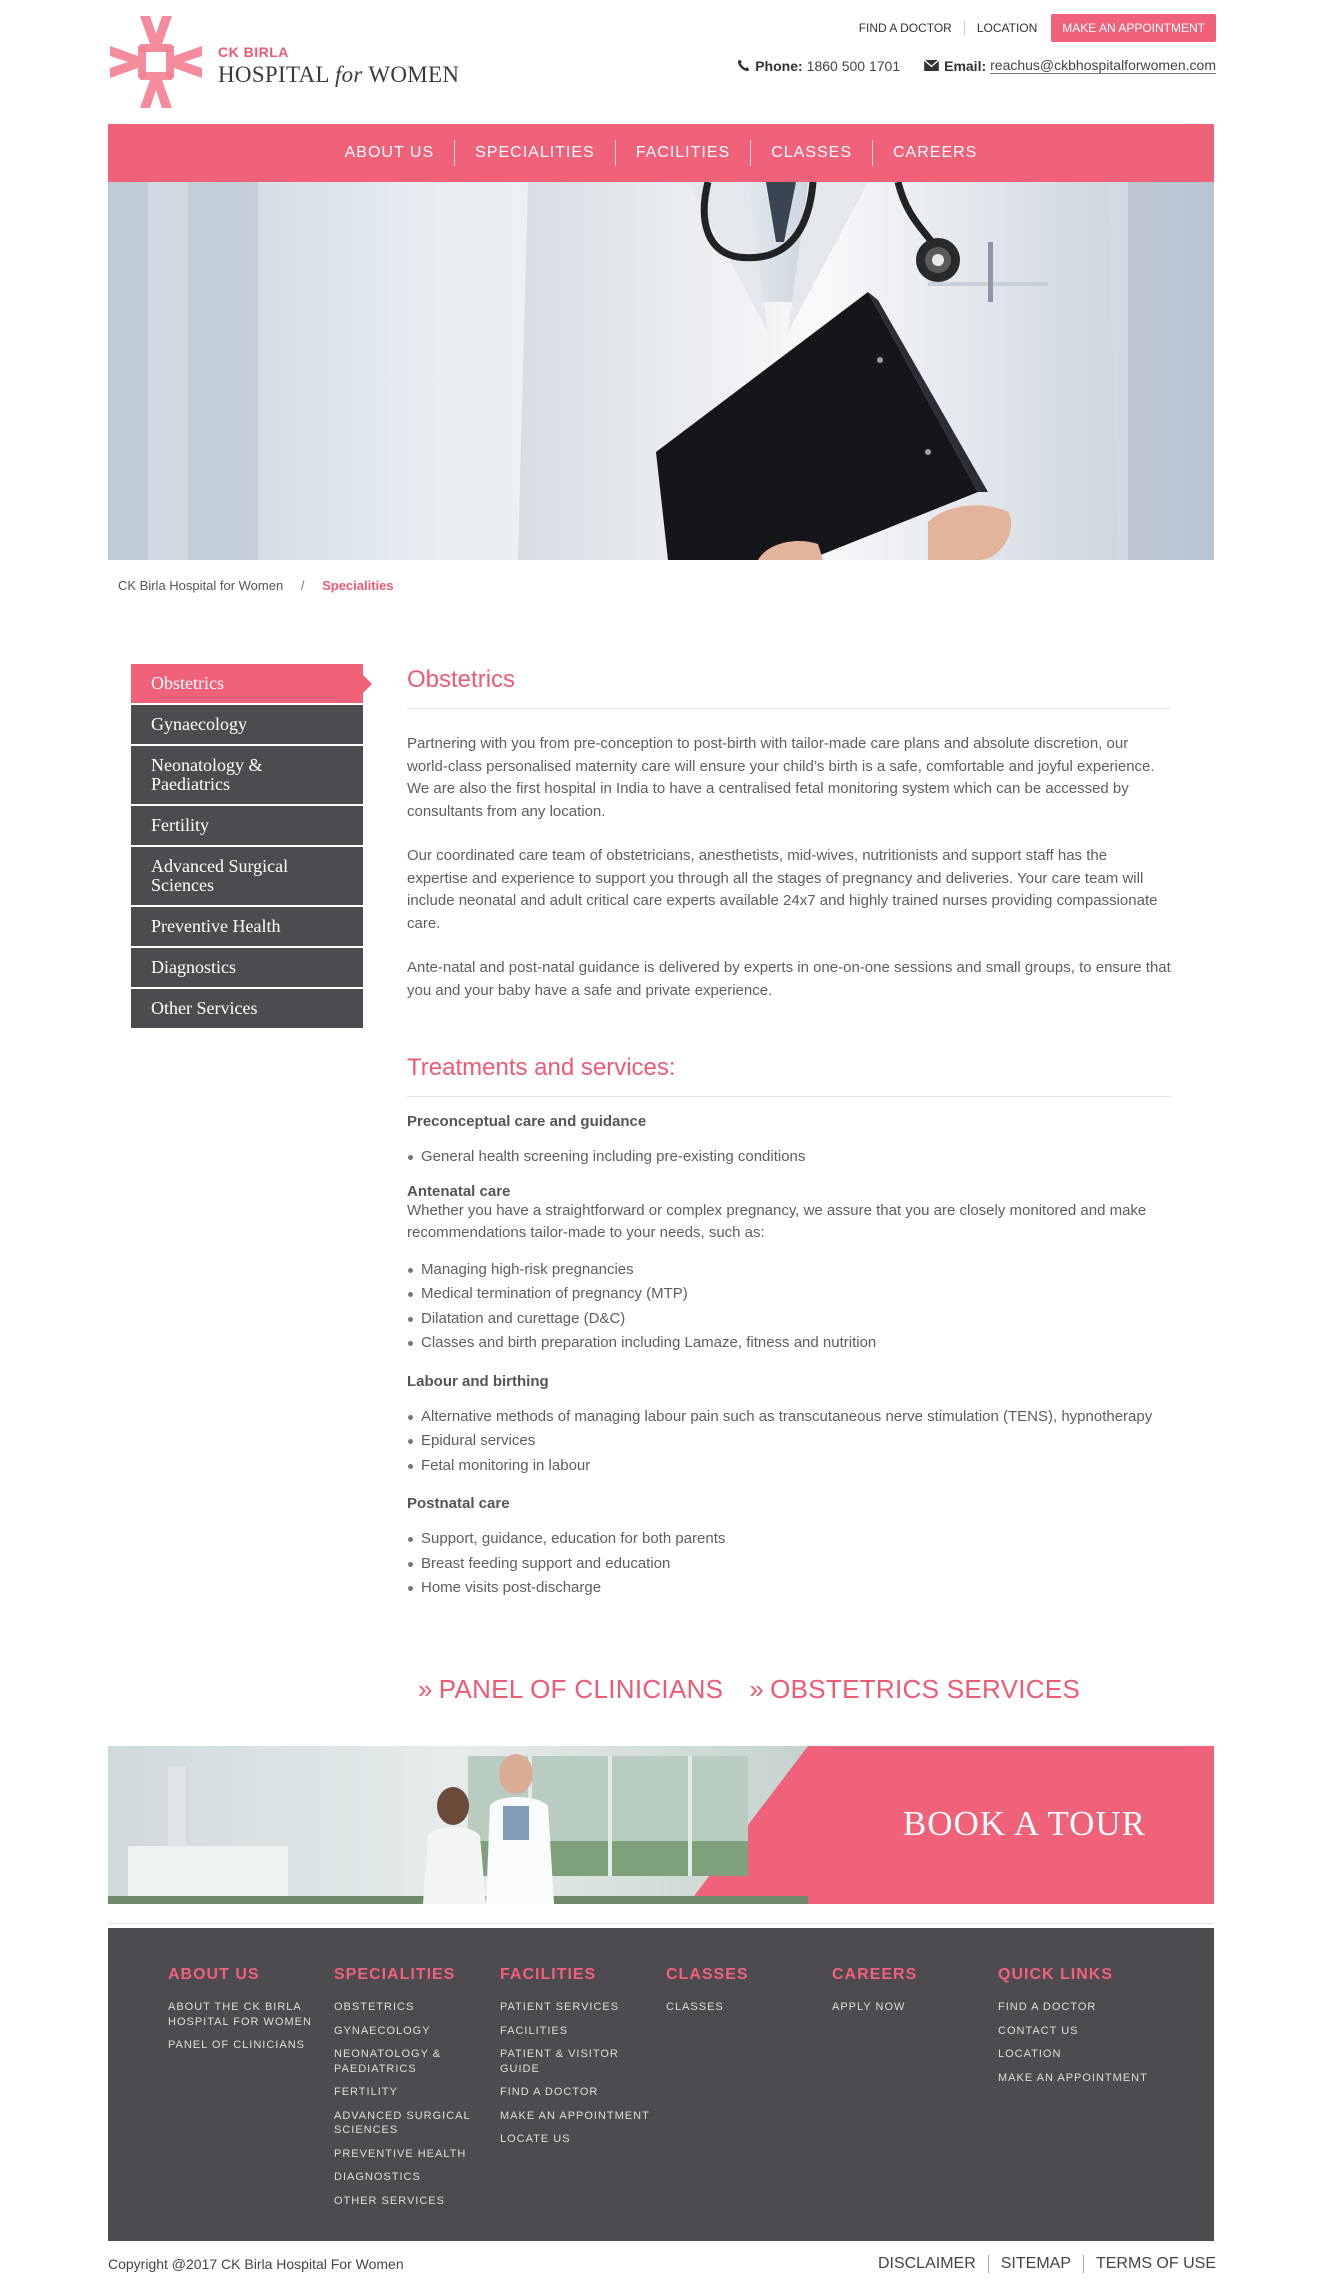 This screenshot has height=2283, width=1332. What do you see at coordinates (247, 967) in the screenshot?
I see `sidebar-item-diagnostics: Diagnostics` at bounding box center [247, 967].